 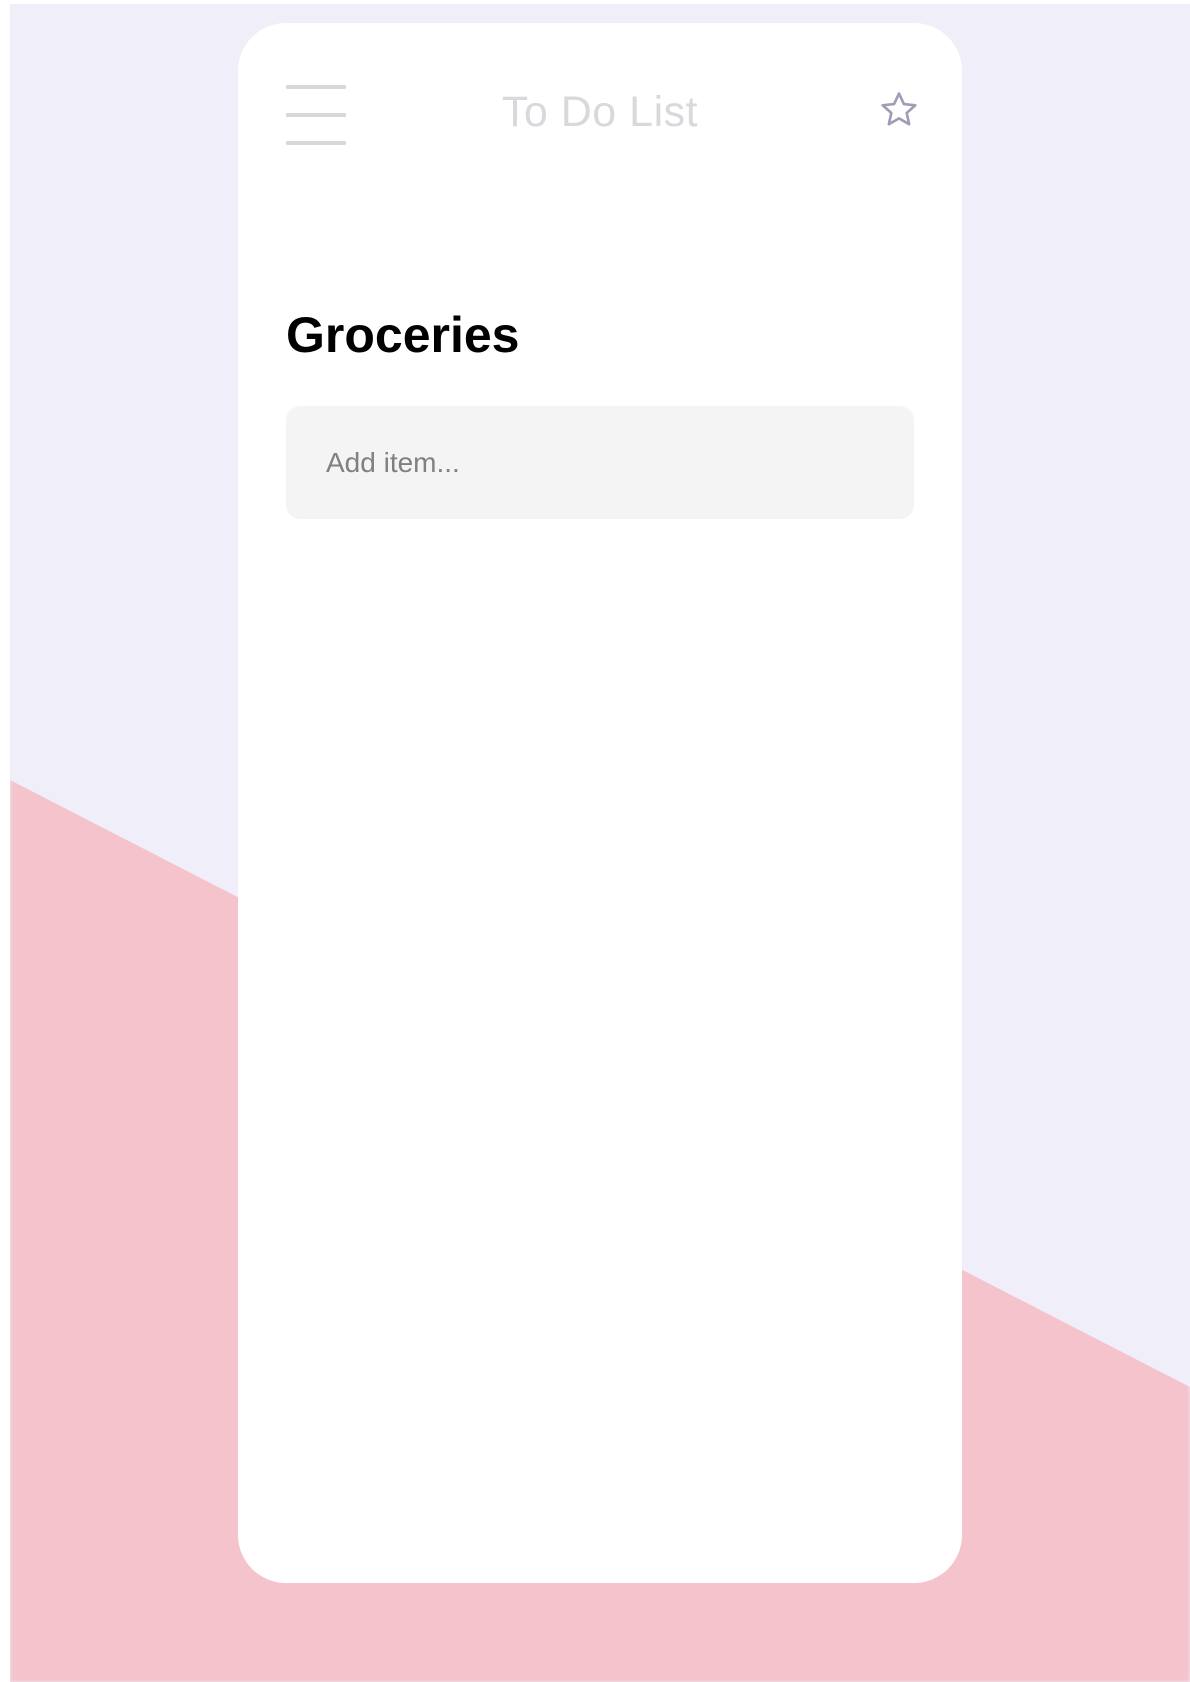 I want to click on favorite-button, so click(x=899, y=110).